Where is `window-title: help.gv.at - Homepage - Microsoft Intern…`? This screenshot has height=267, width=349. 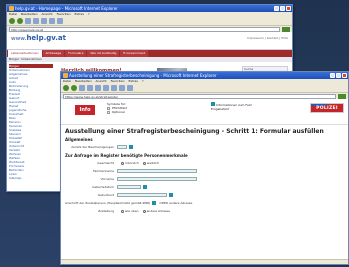
window-title: help.gv.at - Homepage - Microsoft Intern… is located at coordinates (66, 8).